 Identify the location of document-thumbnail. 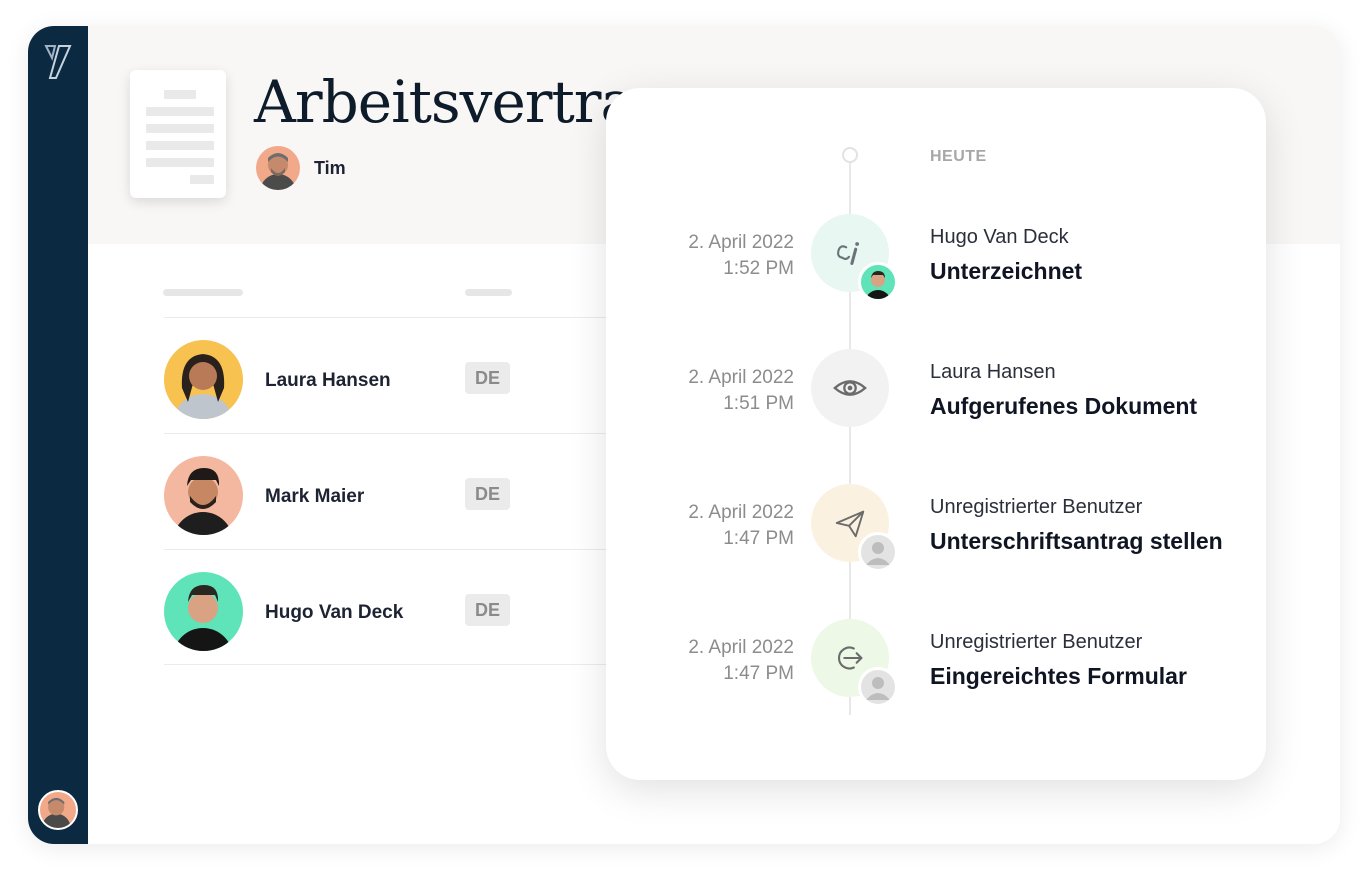
(178, 134).